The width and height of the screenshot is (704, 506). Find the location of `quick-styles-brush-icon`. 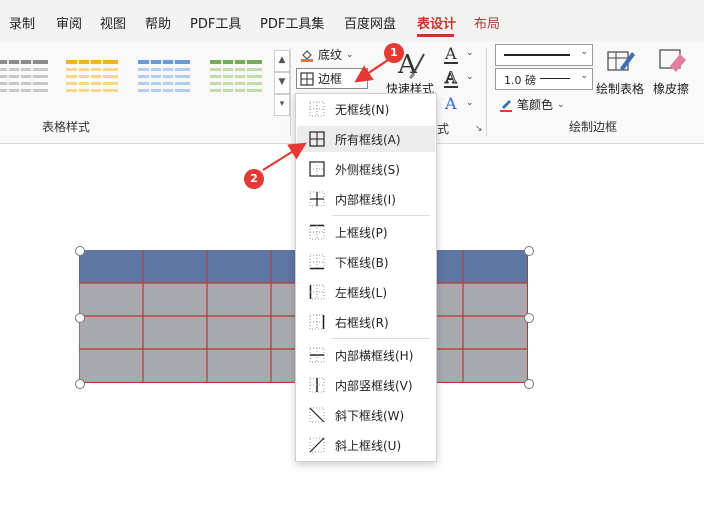

quick-styles-brush-icon is located at coordinates (416, 66).